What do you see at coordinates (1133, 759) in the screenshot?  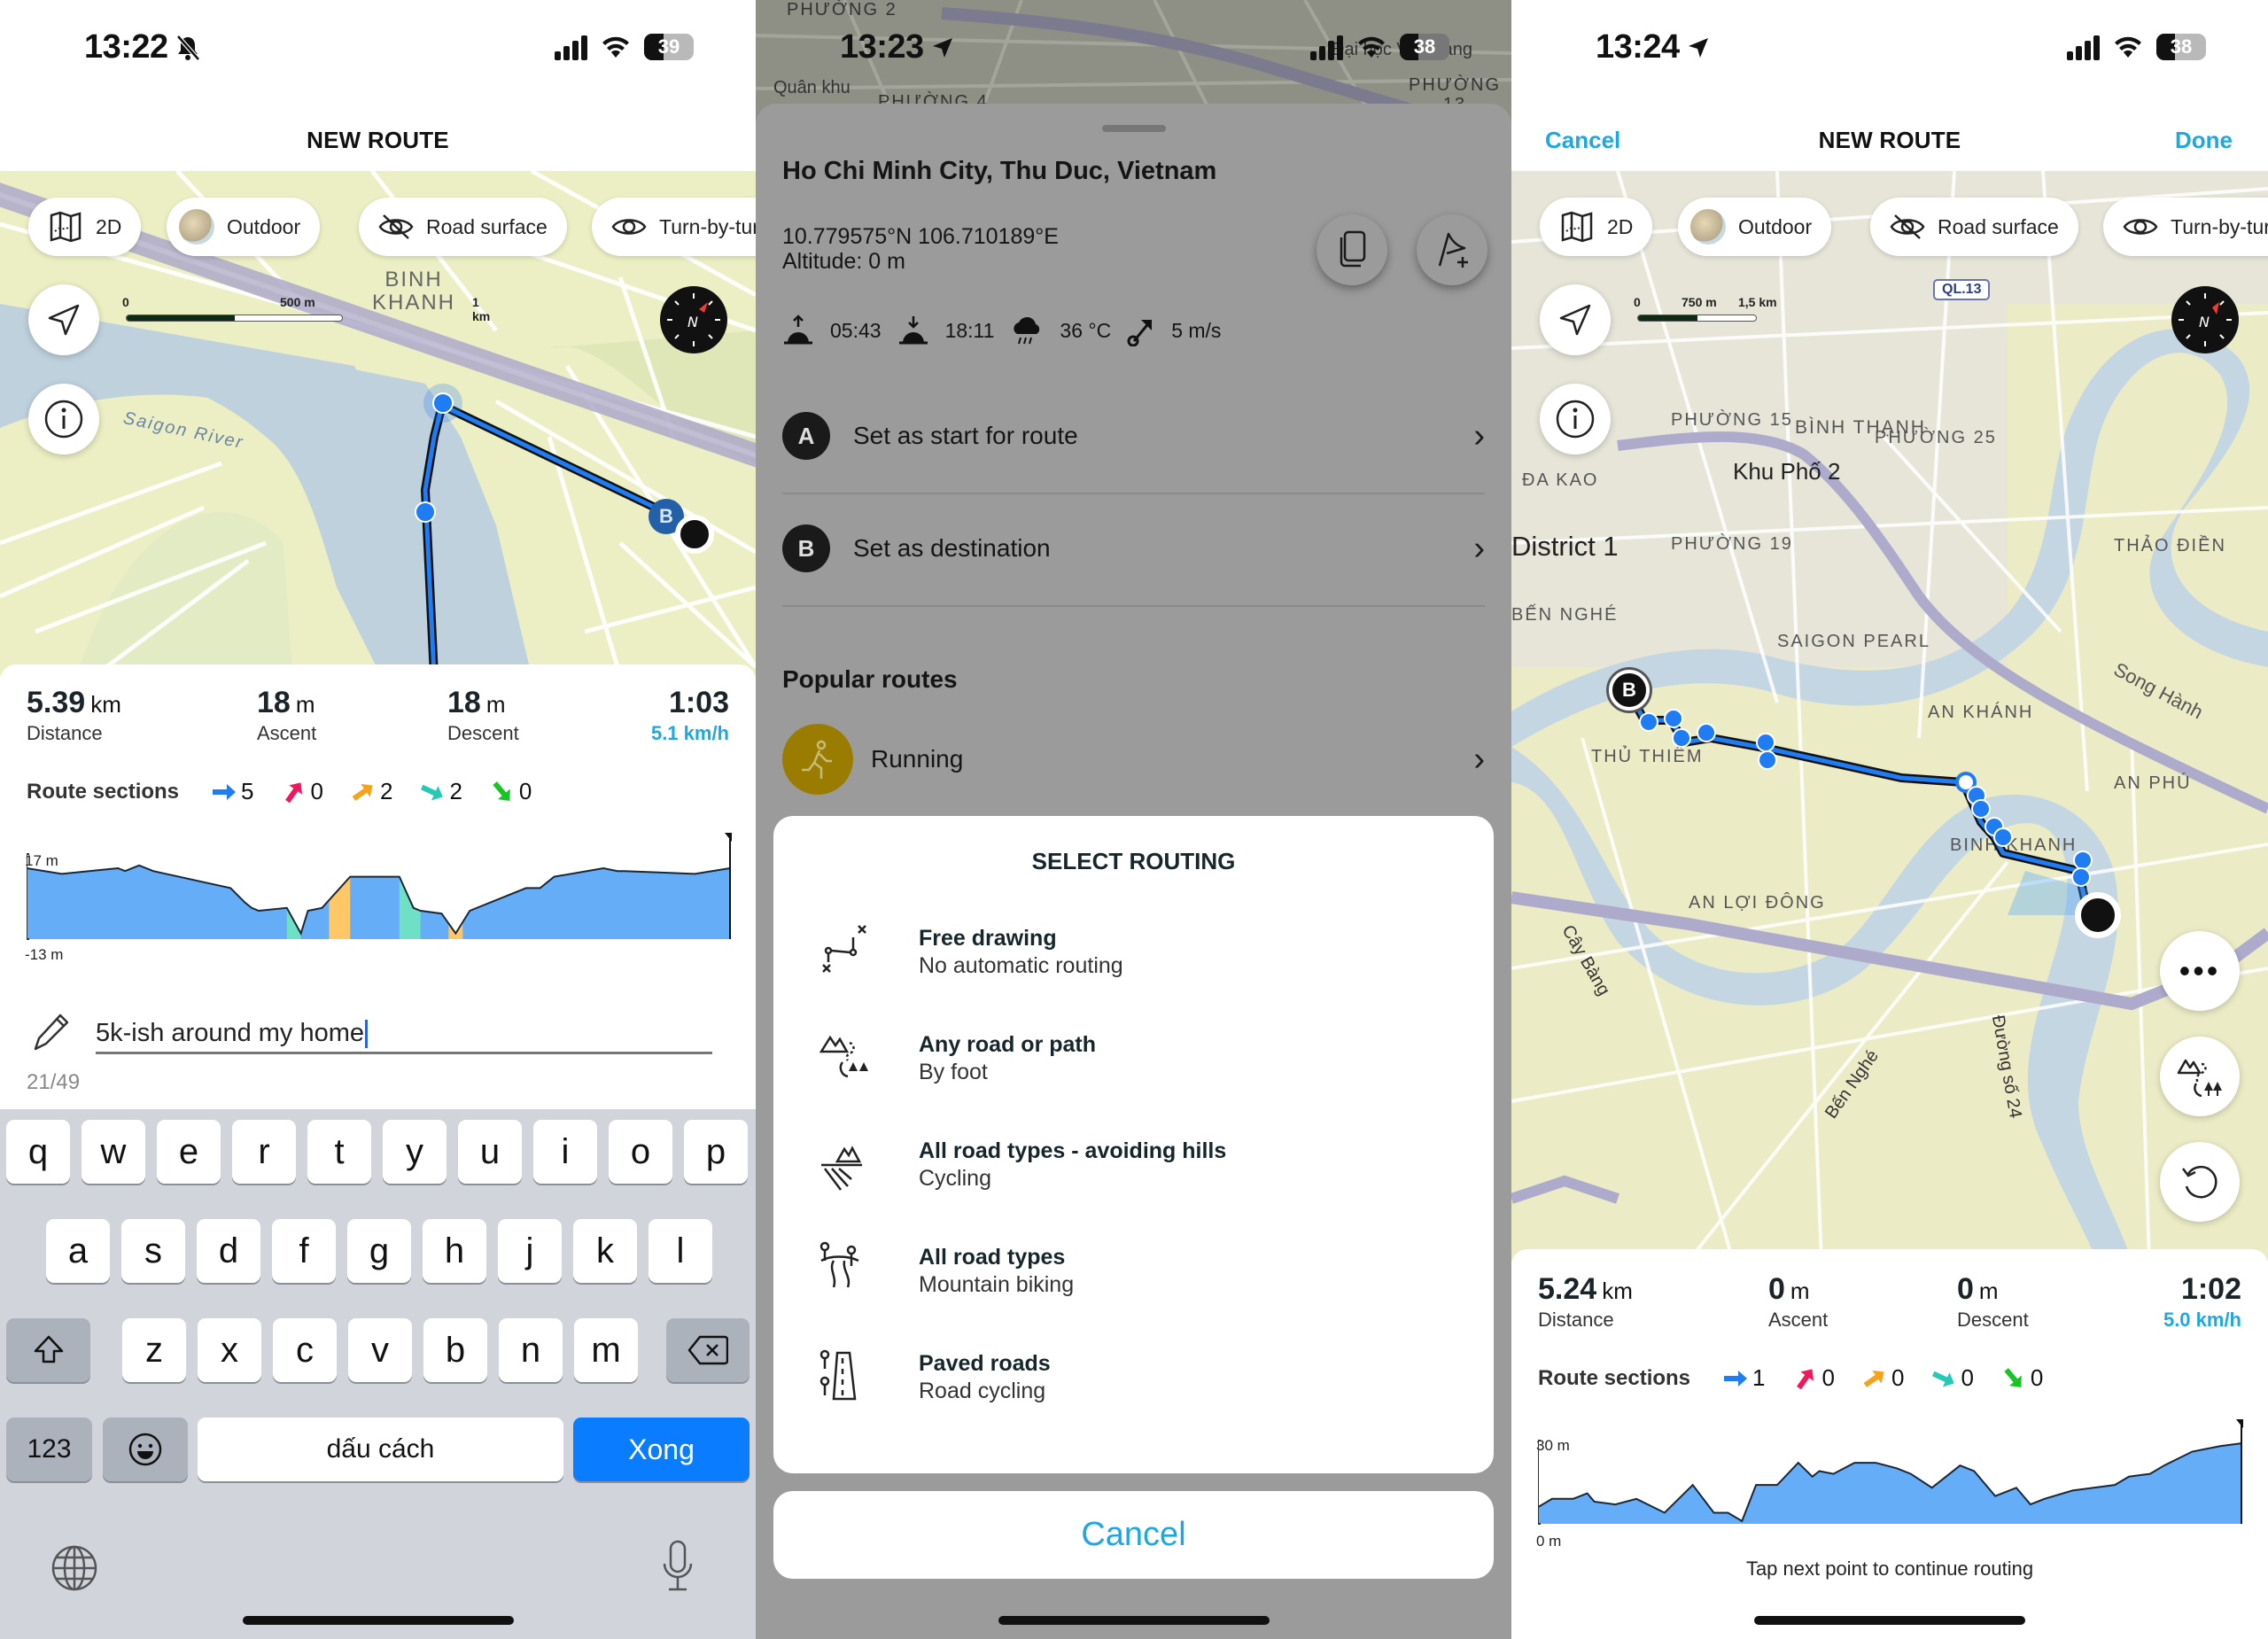 I see `popular-route-running: Running ›` at bounding box center [1133, 759].